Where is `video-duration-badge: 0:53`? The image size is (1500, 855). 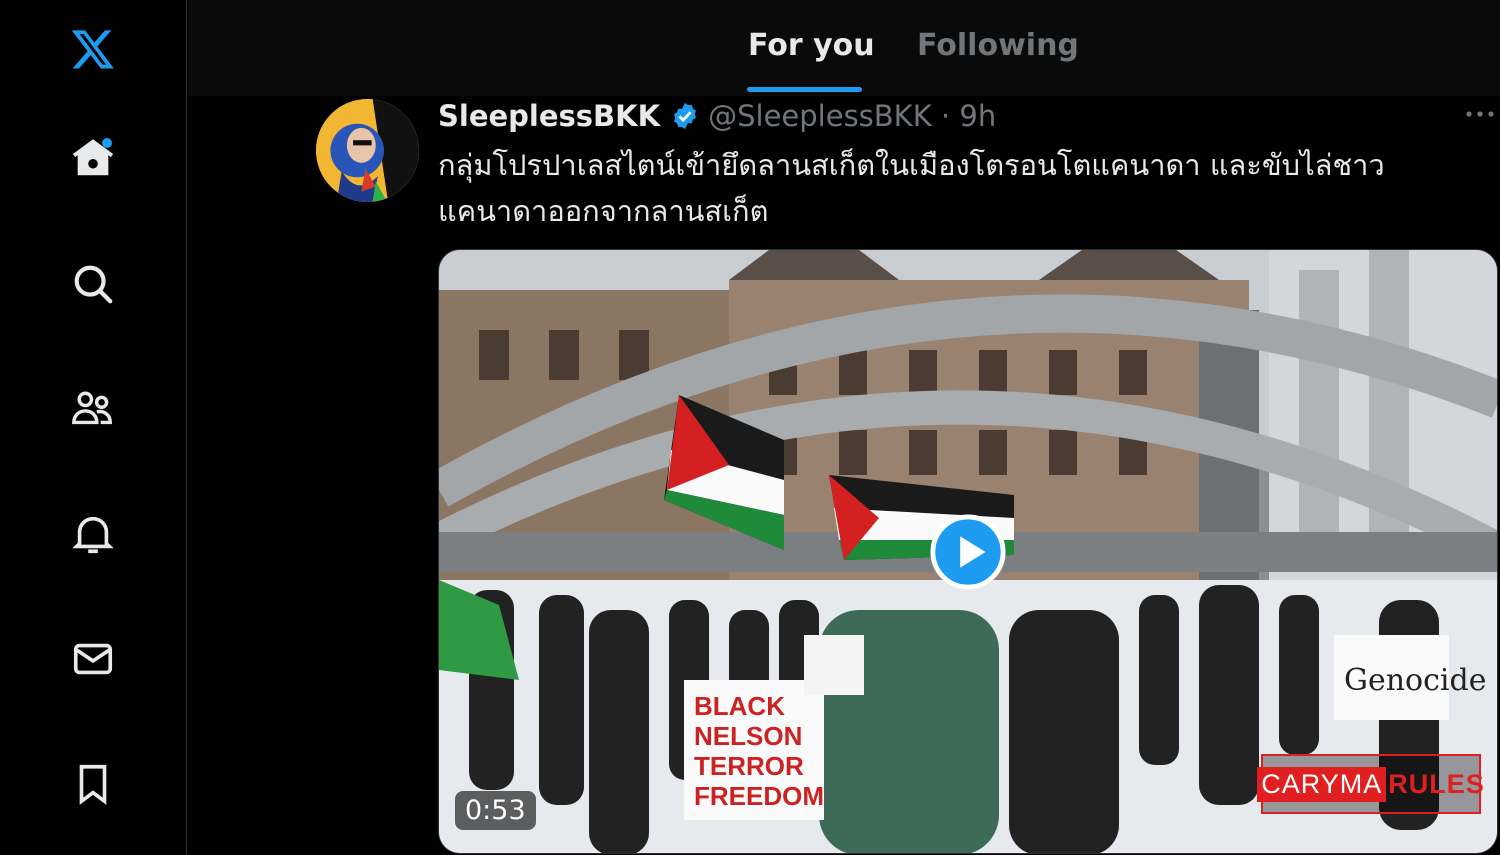 video-duration-badge: 0:53 is located at coordinates (495, 810).